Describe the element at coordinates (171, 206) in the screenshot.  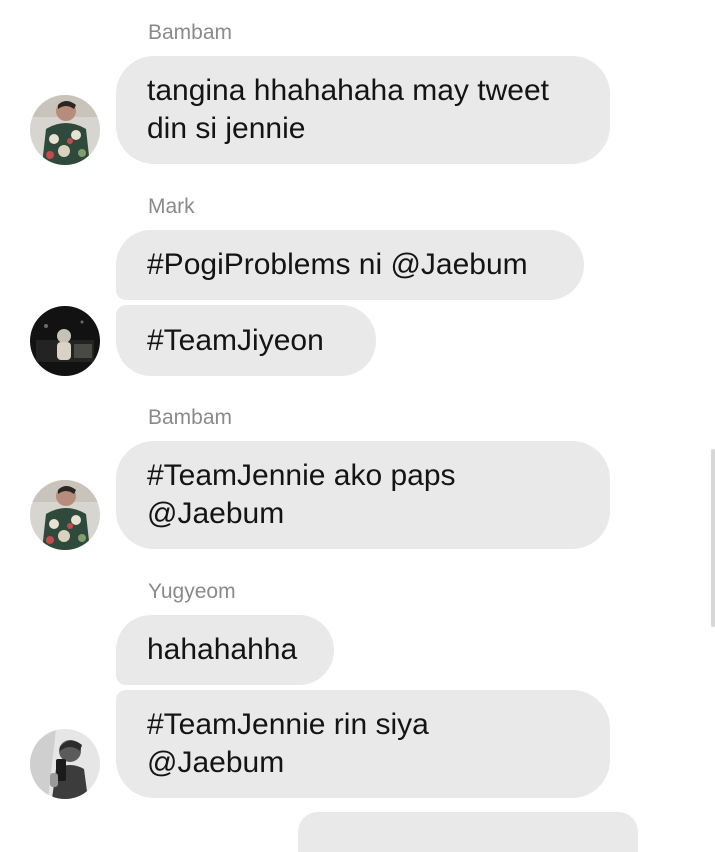
I see `sender-name: Mark` at that location.